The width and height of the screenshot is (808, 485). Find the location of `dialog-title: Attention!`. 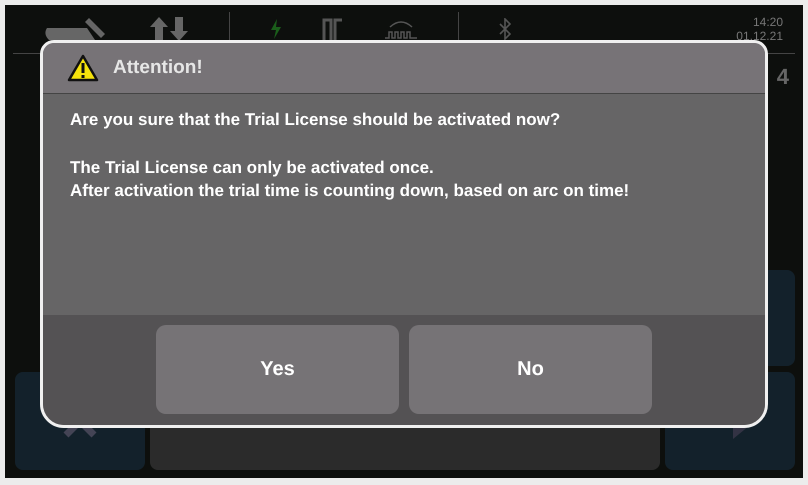

dialog-title: Attention! is located at coordinates (158, 68).